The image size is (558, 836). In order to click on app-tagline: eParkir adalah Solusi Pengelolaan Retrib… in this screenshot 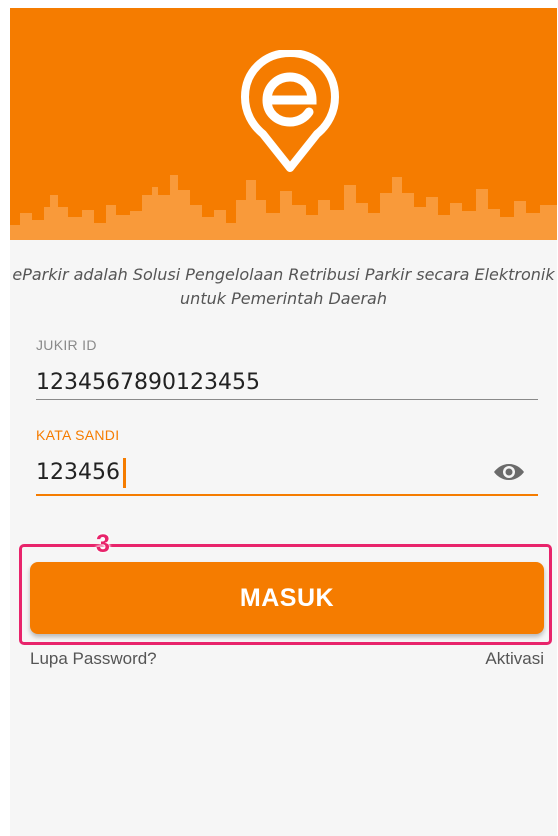, I will do `click(283, 286)`.